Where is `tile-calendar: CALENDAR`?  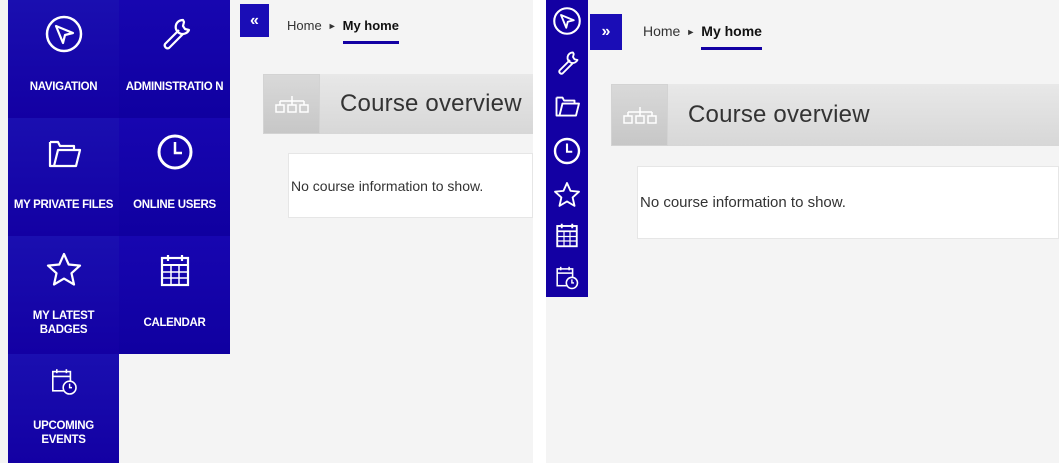
tile-calendar: CALENDAR is located at coordinates (174, 295).